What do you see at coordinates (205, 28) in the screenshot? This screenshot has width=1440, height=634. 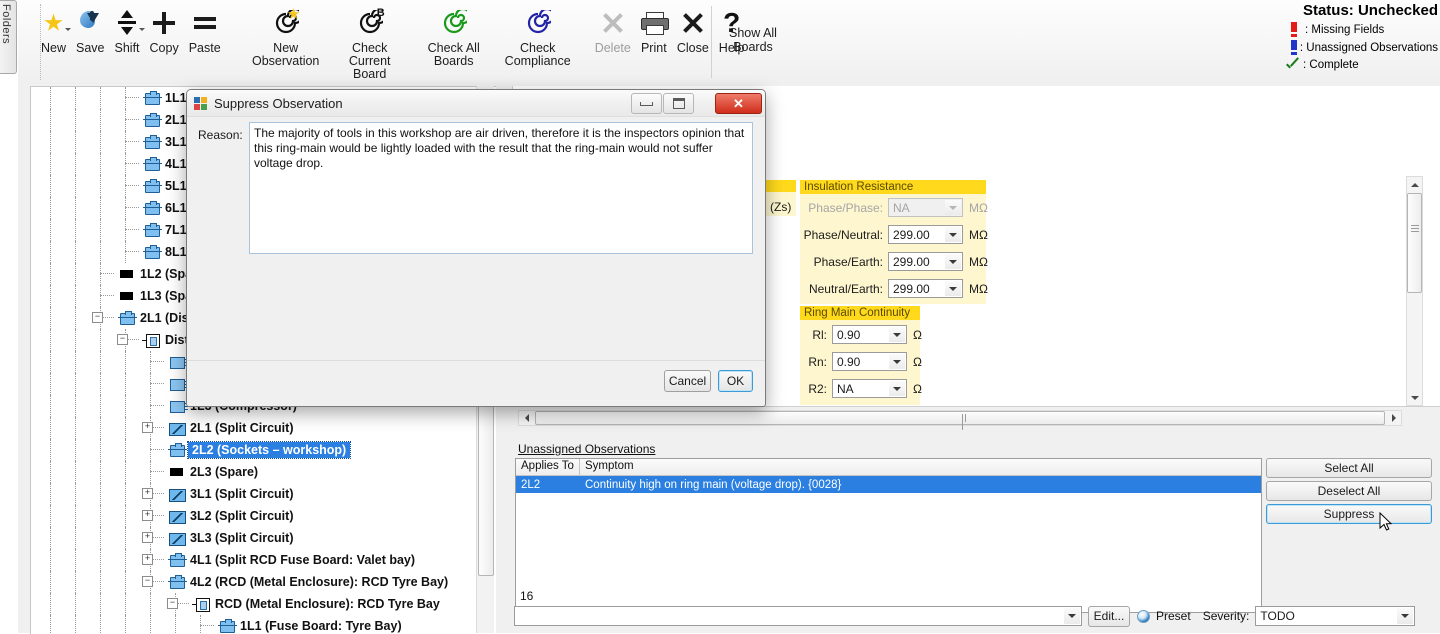 I see `toolbar-button-paste: Paste` at bounding box center [205, 28].